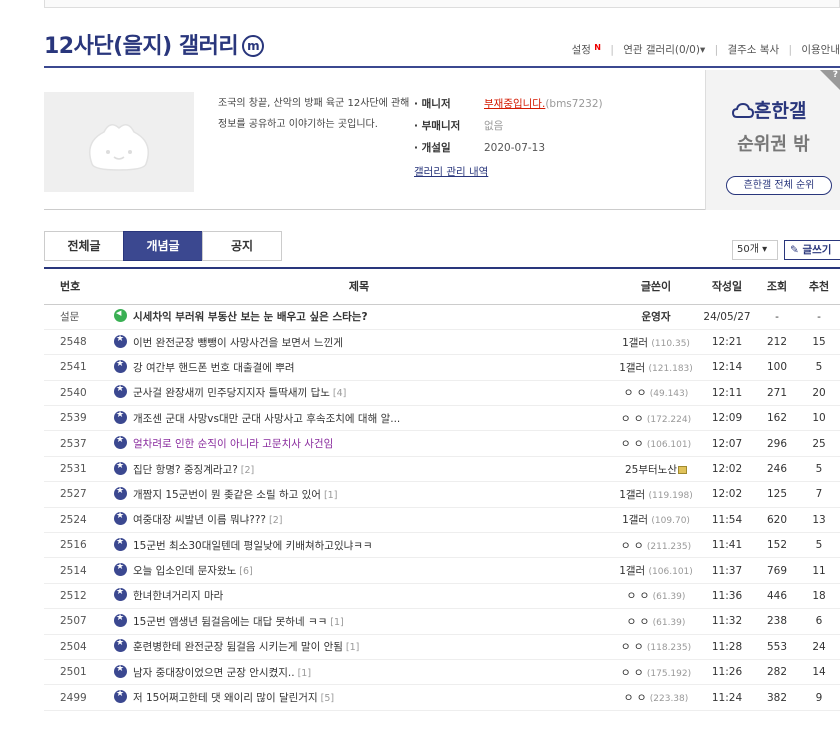  I want to click on tab-concept: 개념글, so click(163, 246).